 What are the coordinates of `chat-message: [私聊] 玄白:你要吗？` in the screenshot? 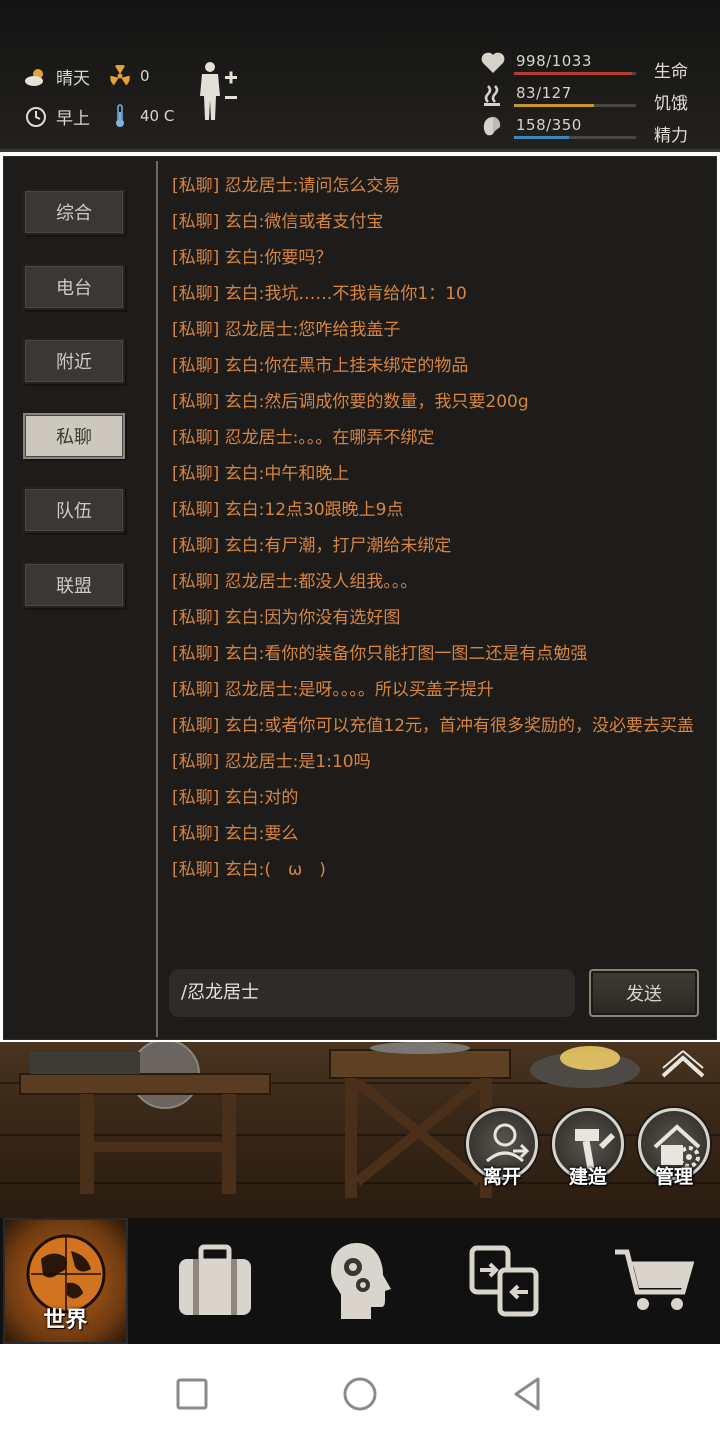 It's located at (252, 258).